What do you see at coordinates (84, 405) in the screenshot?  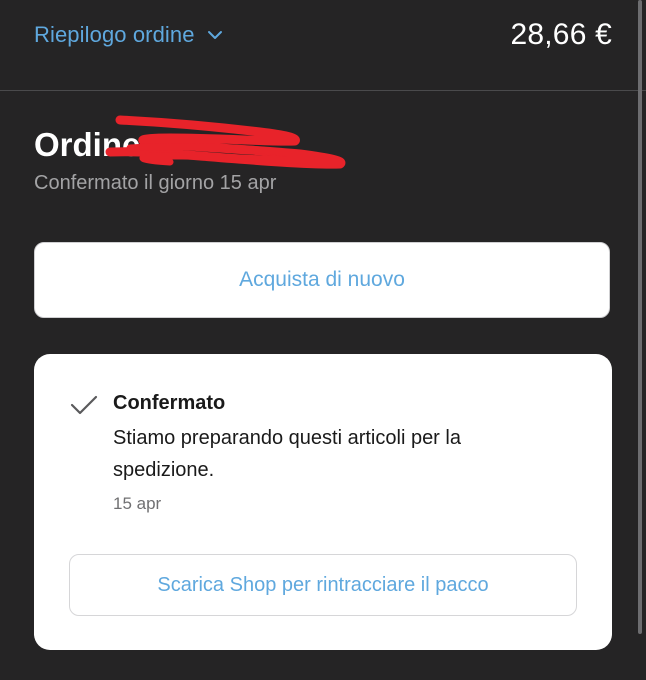 I see `checkmark-icon` at bounding box center [84, 405].